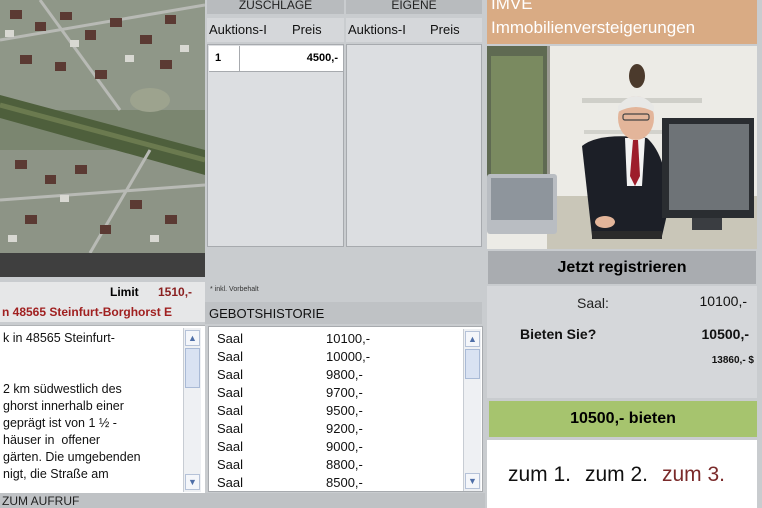 Image resolution: width=762 pixels, height=508 pixels. What do you see at coordinates (725, 334) in the screenshot?
I see `bieten-value: 10500,-` at bounding box center [725, 334].